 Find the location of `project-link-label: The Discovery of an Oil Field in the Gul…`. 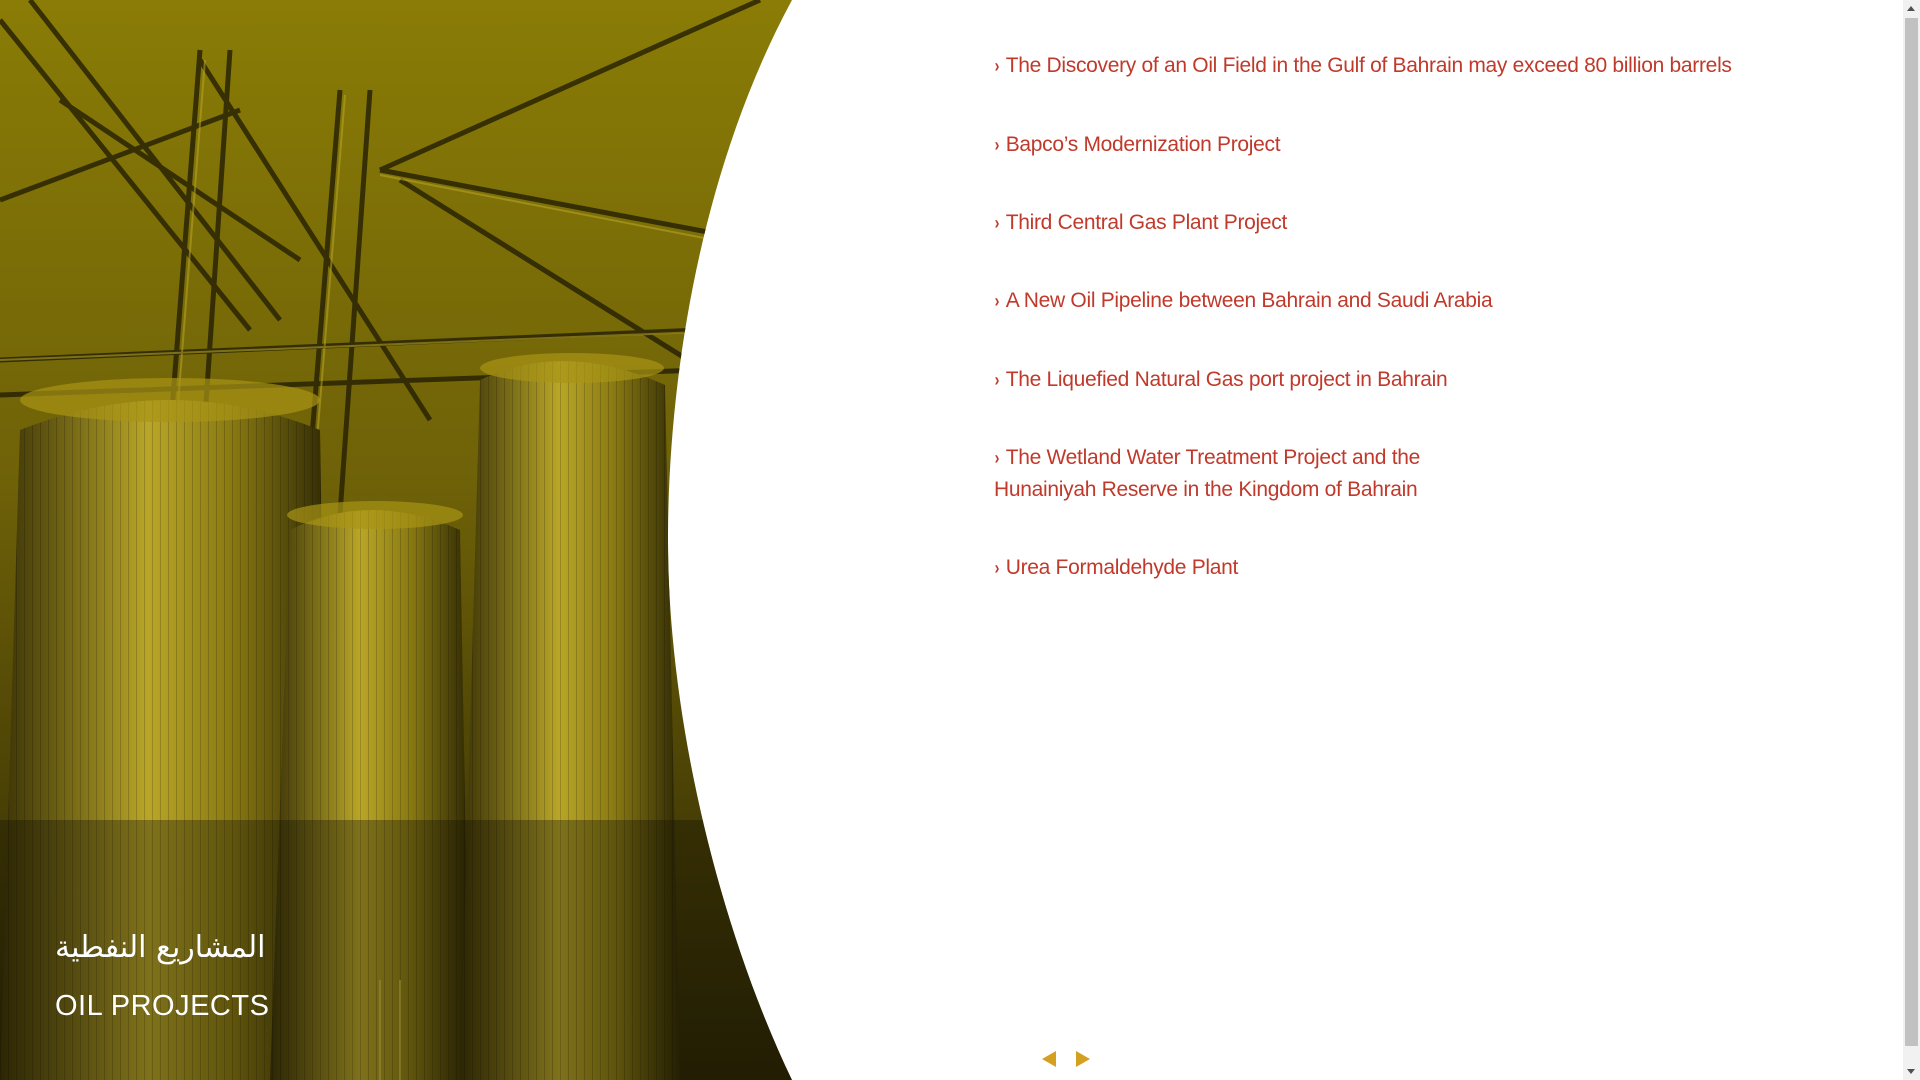

project-link-label: The Discovery of an Oil Field in the Gul… is located at coordinates (1368, 65).